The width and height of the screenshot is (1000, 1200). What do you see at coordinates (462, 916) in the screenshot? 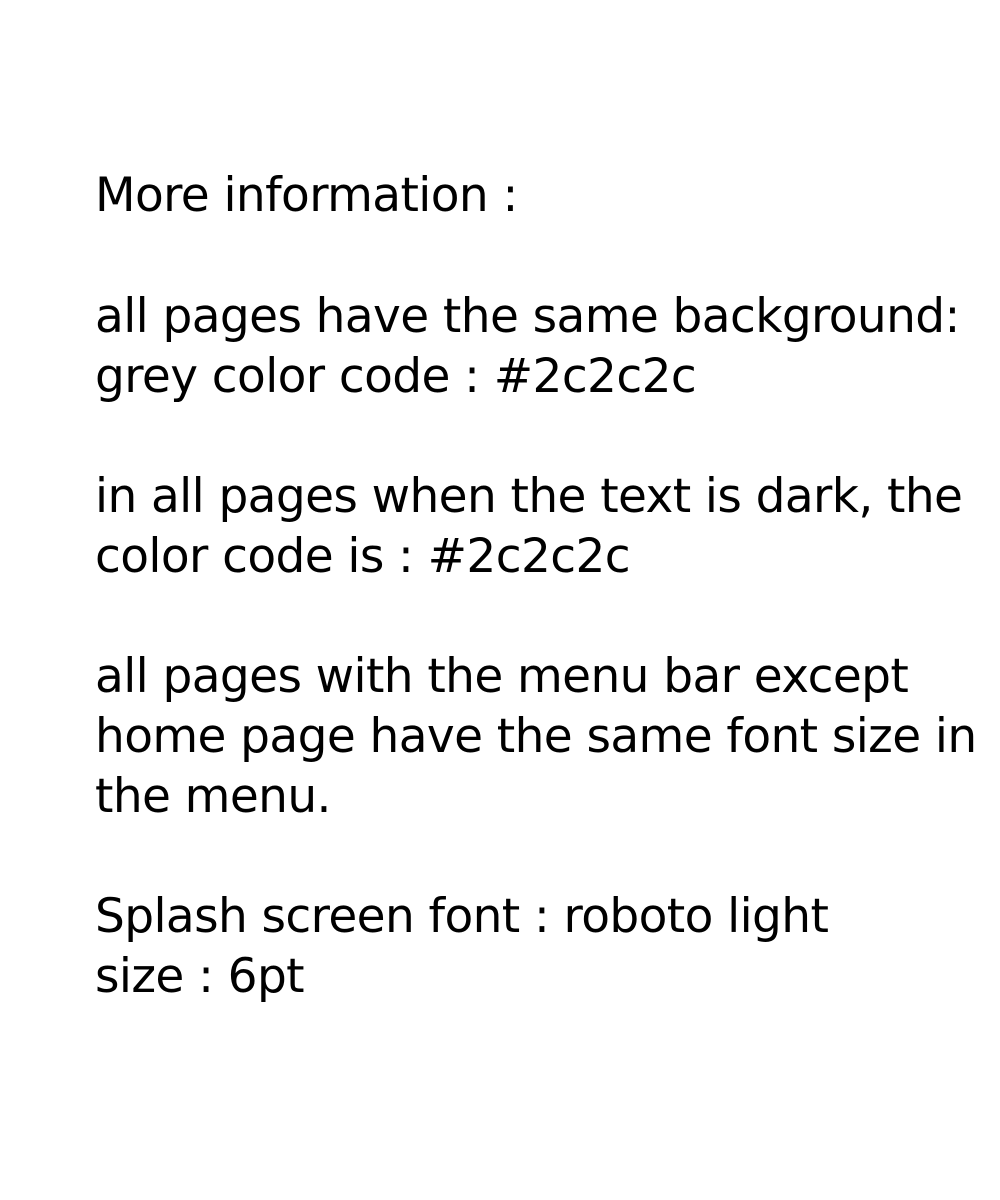
I see `note-line: Splash screen font : roboto light` at bounding box center [462, 916].